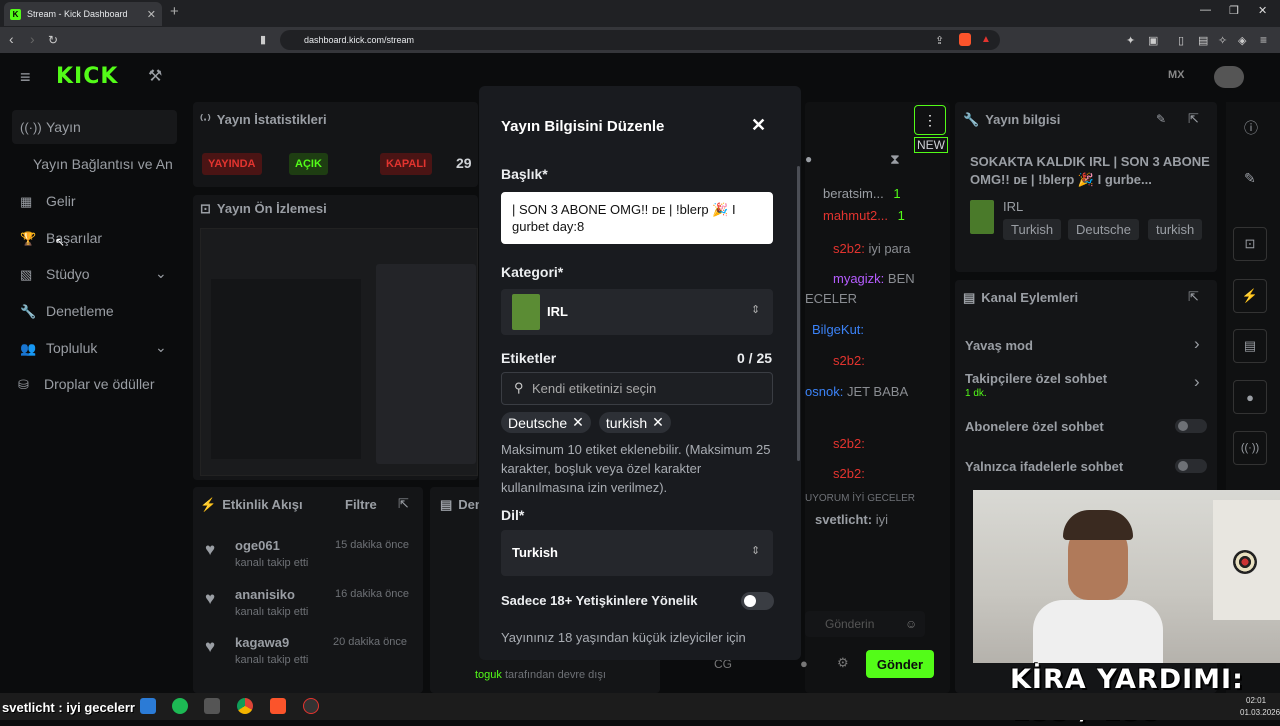 The image size is (1280, 726). What do you see at coordinates (32, 39) in the screenshot?
I see `forward-icon: ›` at bounding box center [32, 39].